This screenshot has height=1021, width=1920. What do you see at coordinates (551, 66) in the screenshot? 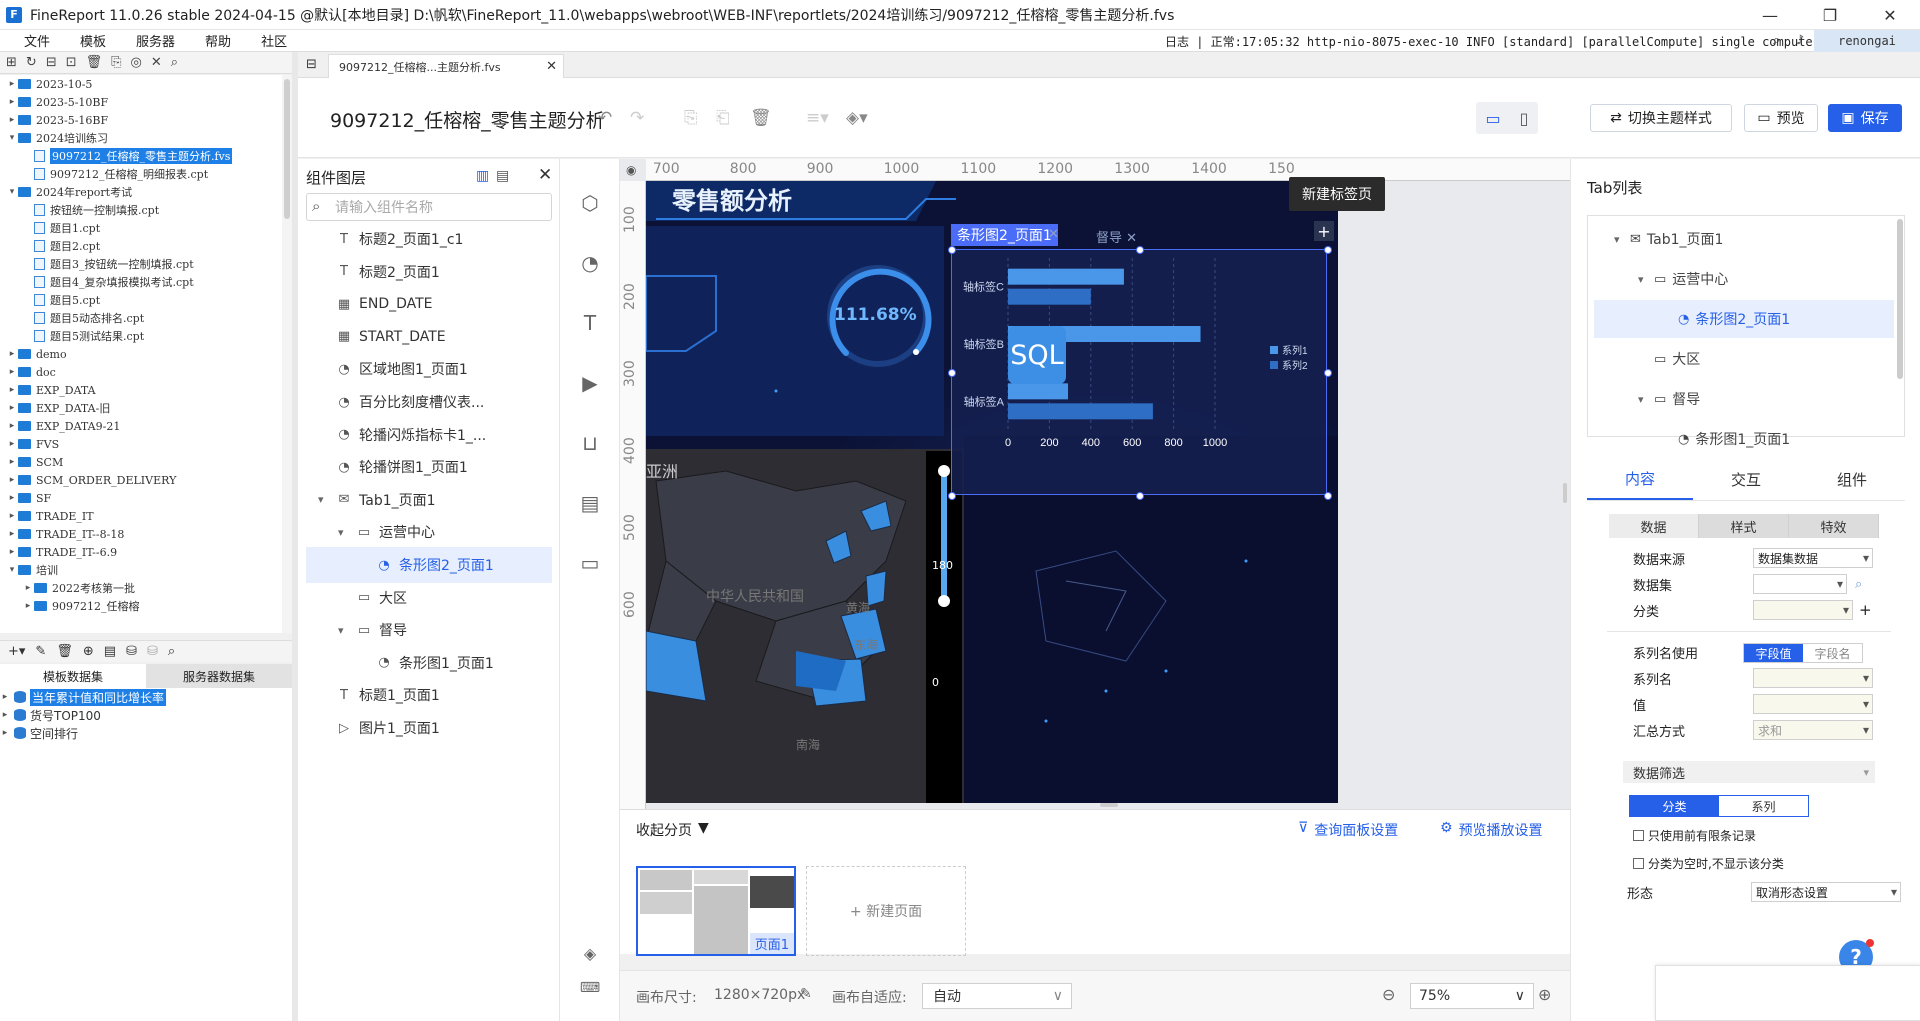
I see `close-tab-icon: ✕` at bounding box center [551, 66].